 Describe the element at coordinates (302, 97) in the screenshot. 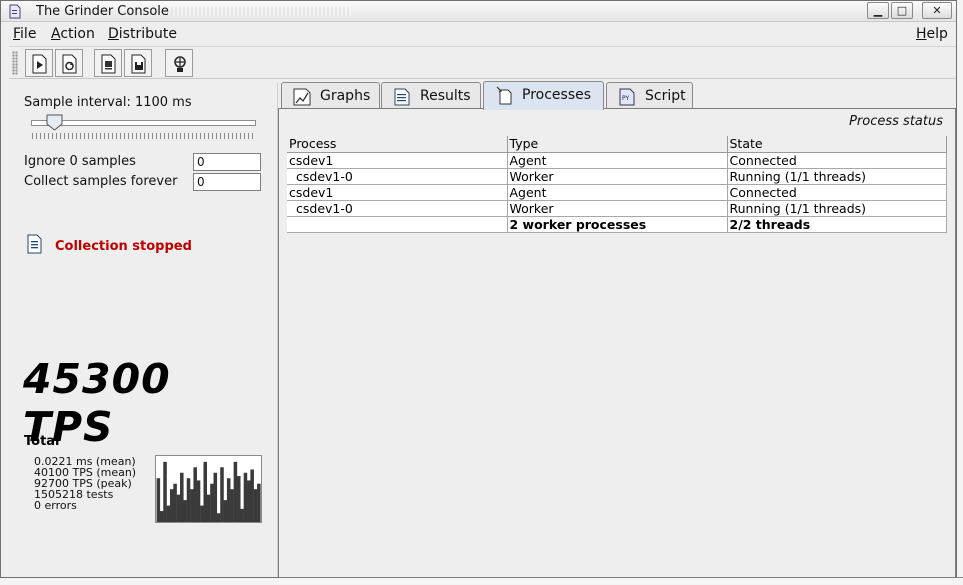

I see `graph-icon` at that location.